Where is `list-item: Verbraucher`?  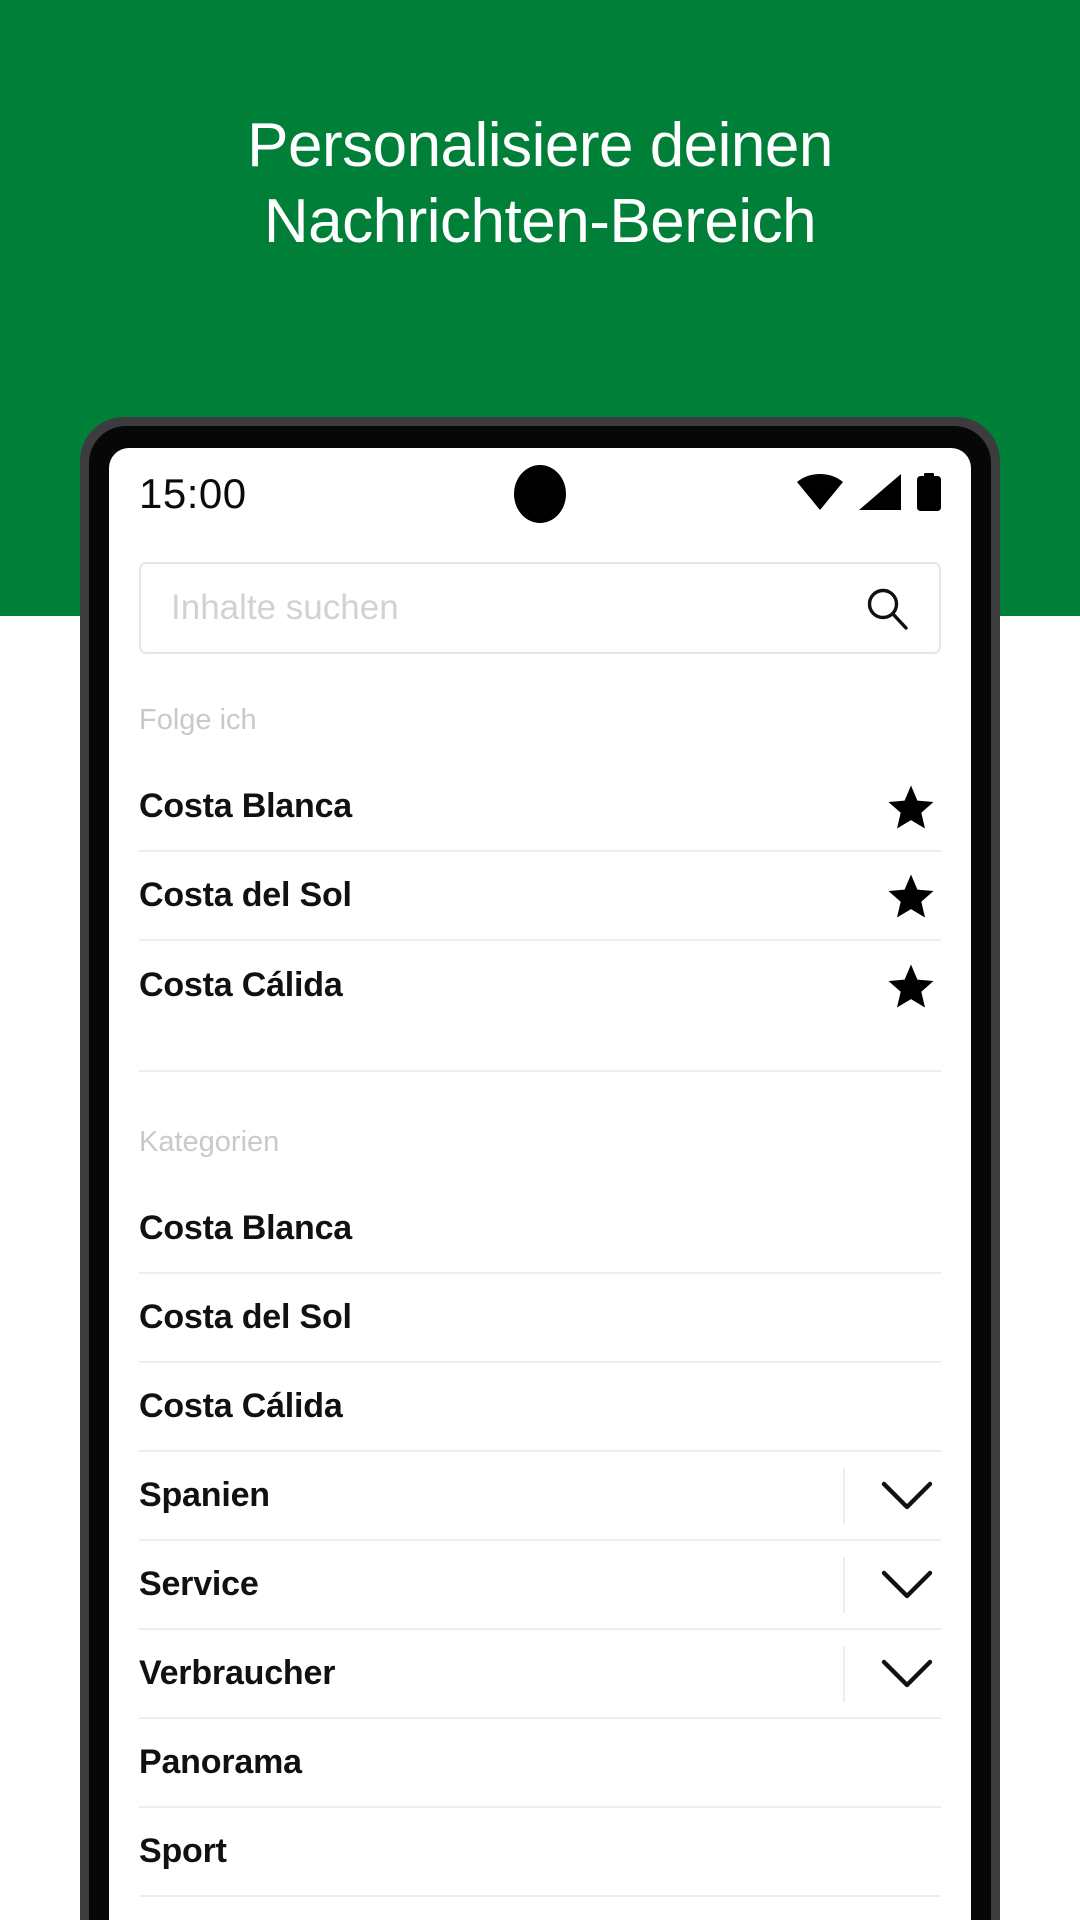 list-item: Verbraucher is located at coordinates (540, 1674).